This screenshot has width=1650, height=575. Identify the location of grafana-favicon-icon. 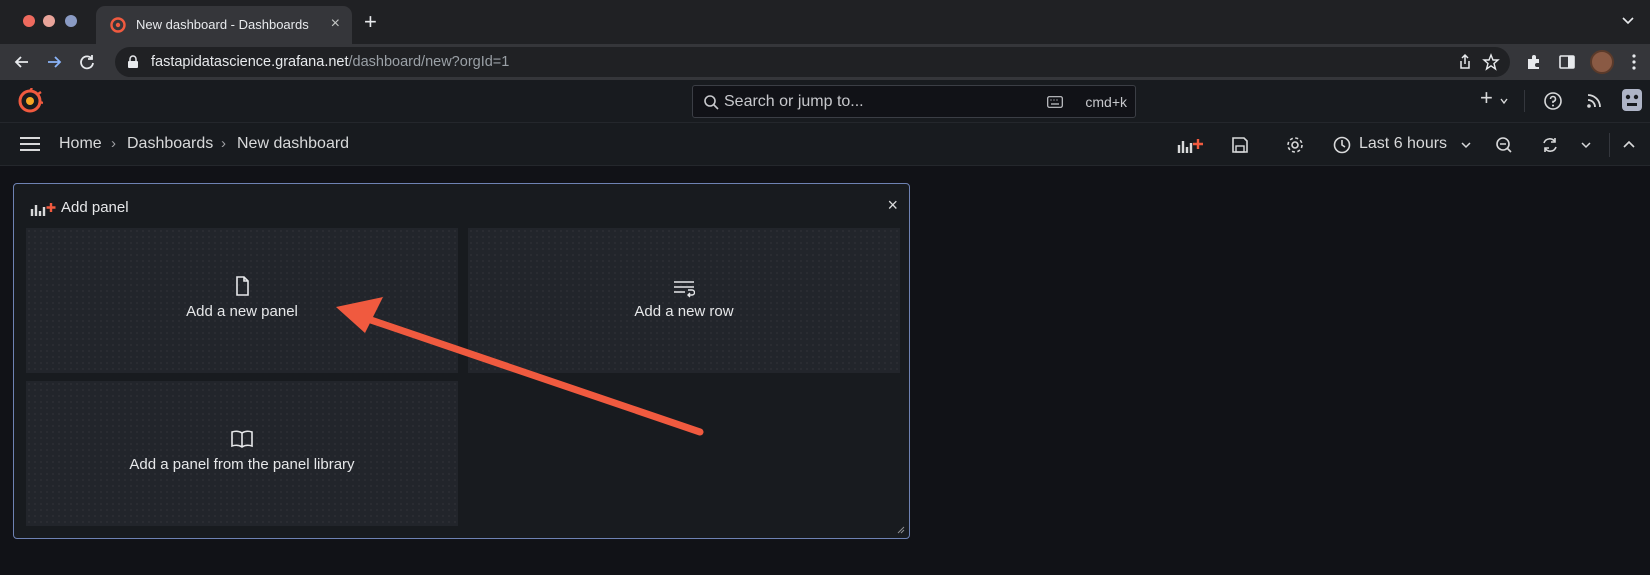
(118, 25).